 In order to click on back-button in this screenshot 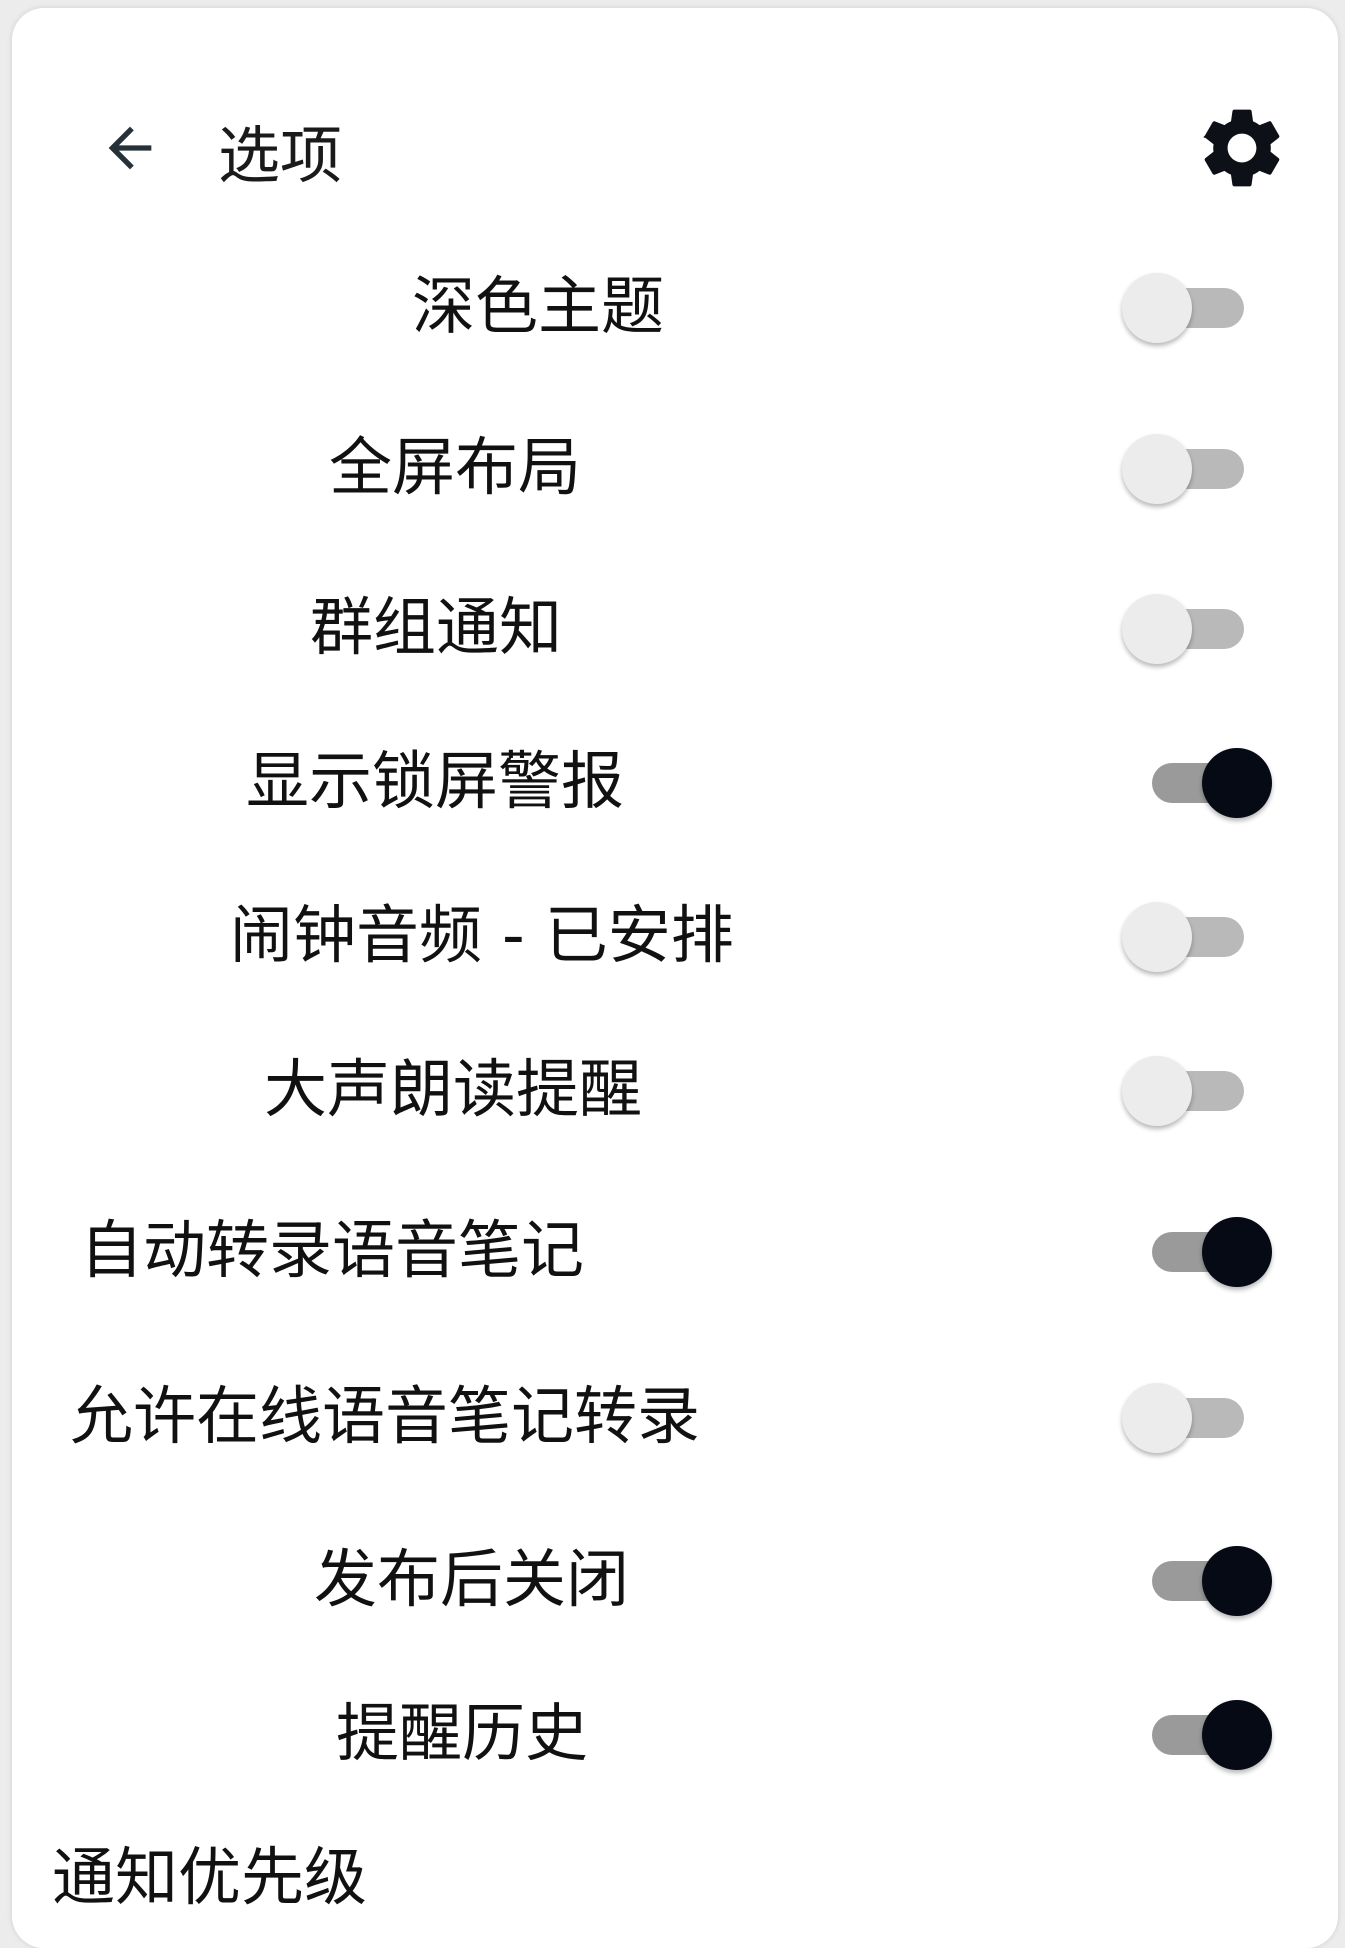, I will do `click(130, 148)`.